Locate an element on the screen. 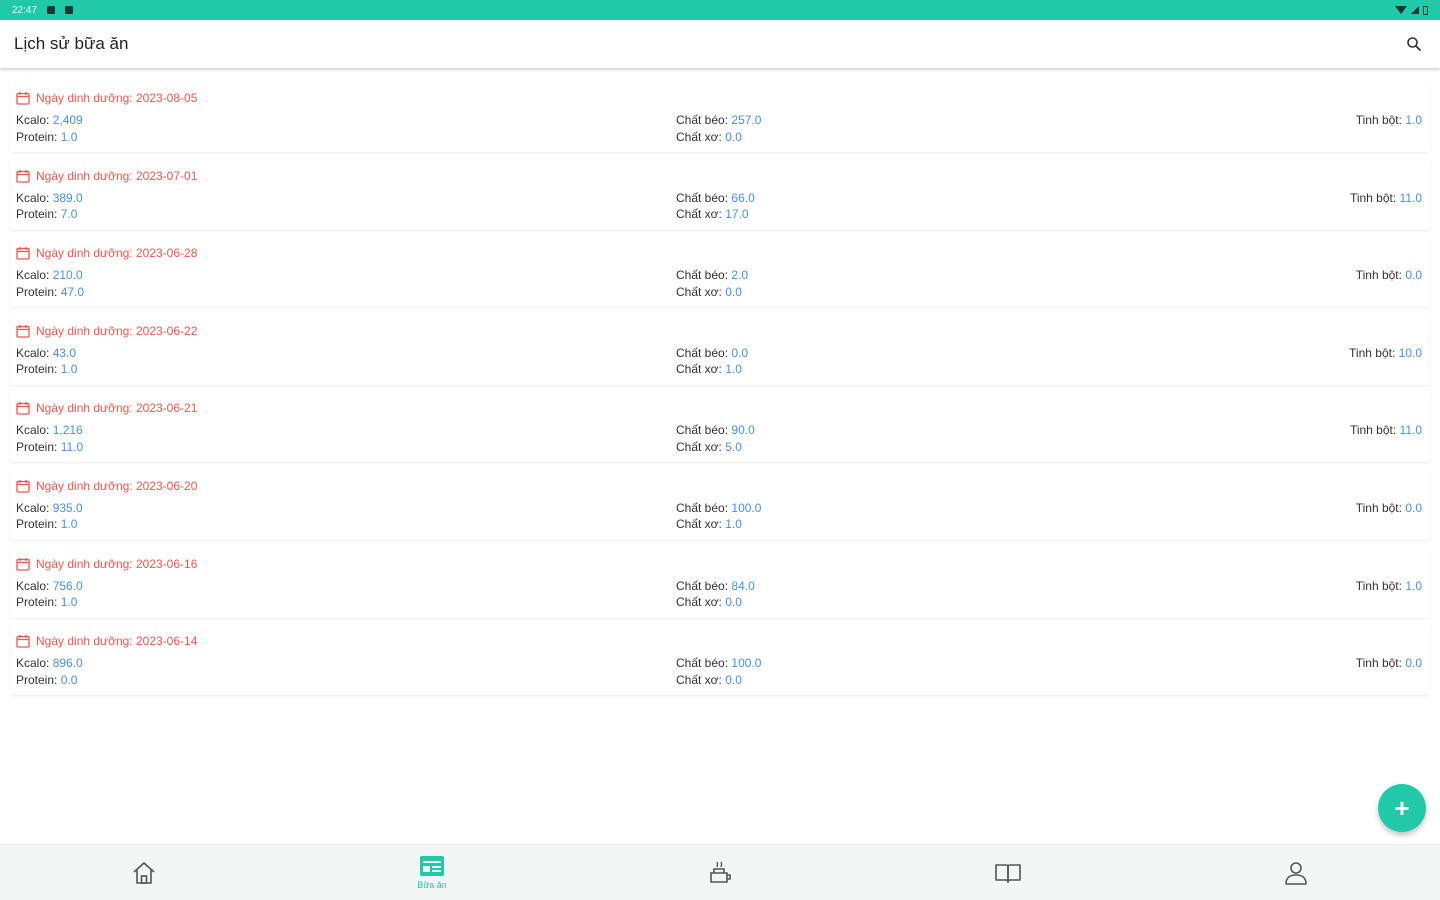 This screenshot has height=900, width=1440. fiber-value: 17.0 is located at coordinates (737, 214).